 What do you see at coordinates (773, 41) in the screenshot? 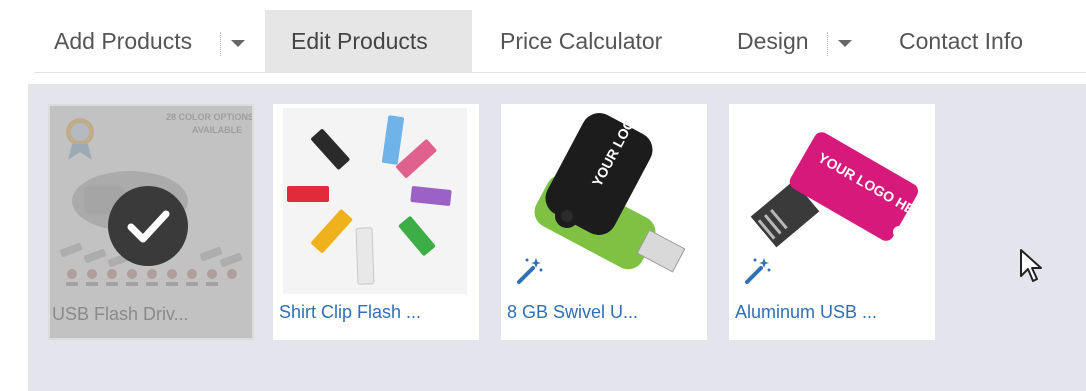
I see `nav-design: Design` at bounding box center [773, 41].